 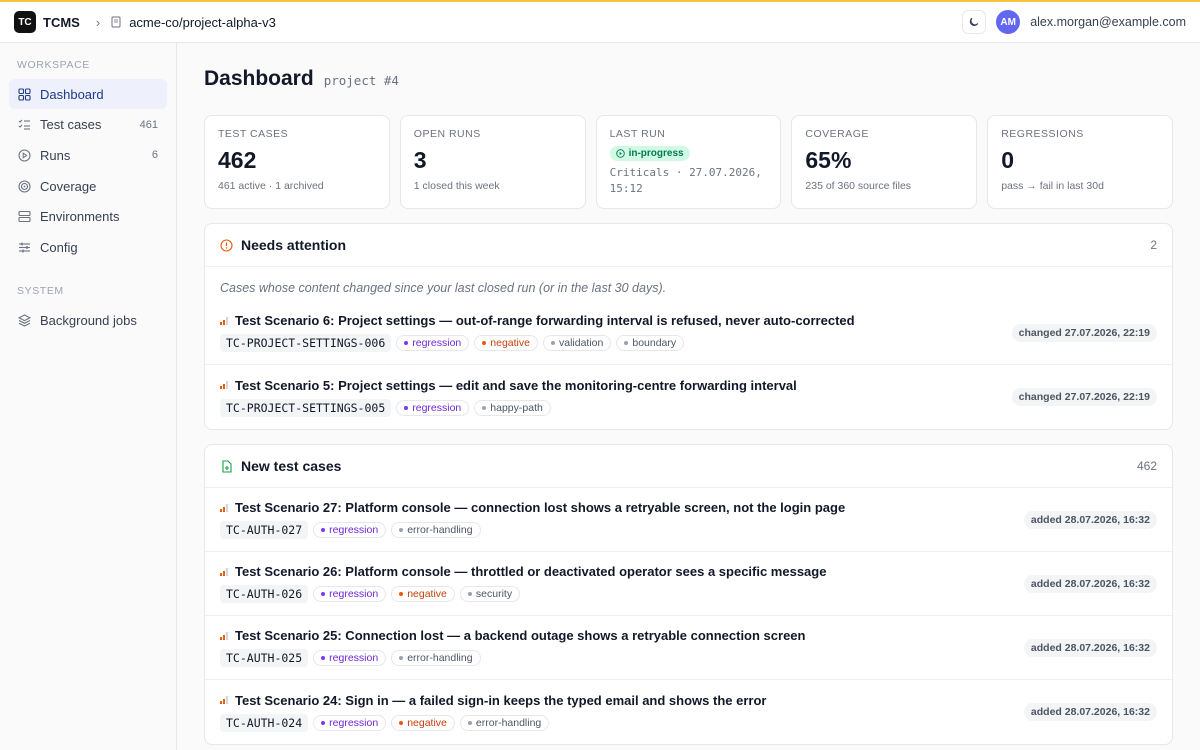 I want to click on sidebar-item-label: Background jobs, so click(x=88, y=320).